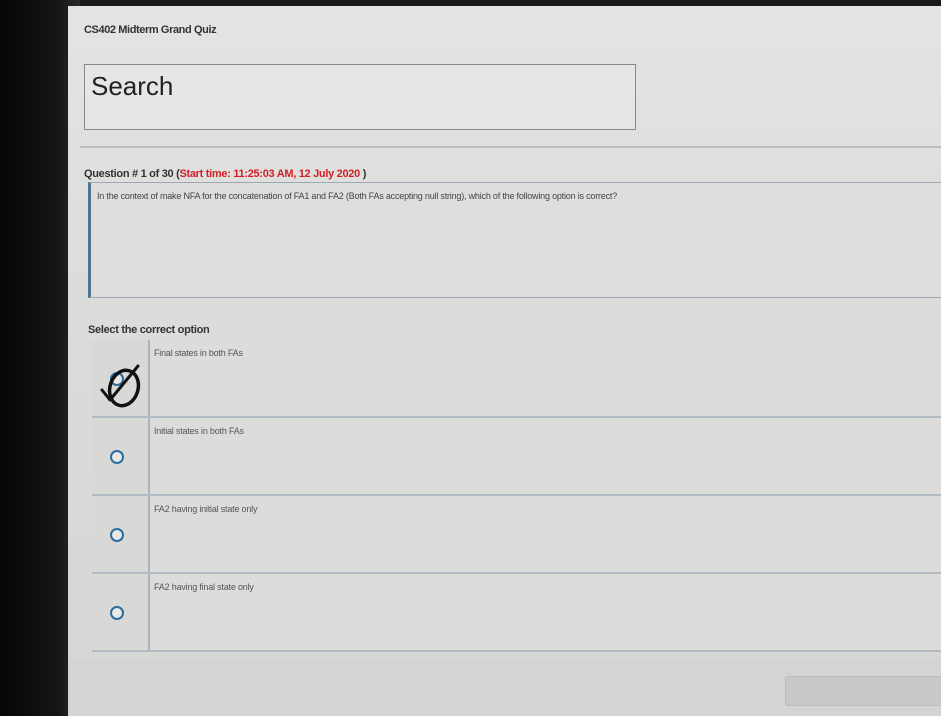 This screenshot has width=941, height=716. What do you see at coordinates (204, 587) in the screenshot?
I see `option-4-label: FA2 having final state only` at bounding box center [204, 587].